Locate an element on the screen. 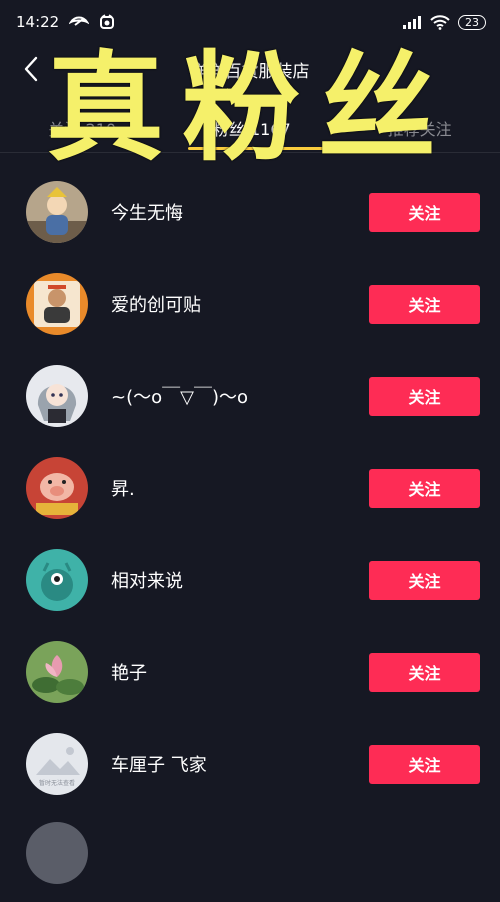 The height and width of the screenshot is (902, 500). chevron-left-icon is located at coordinates (31, 69).